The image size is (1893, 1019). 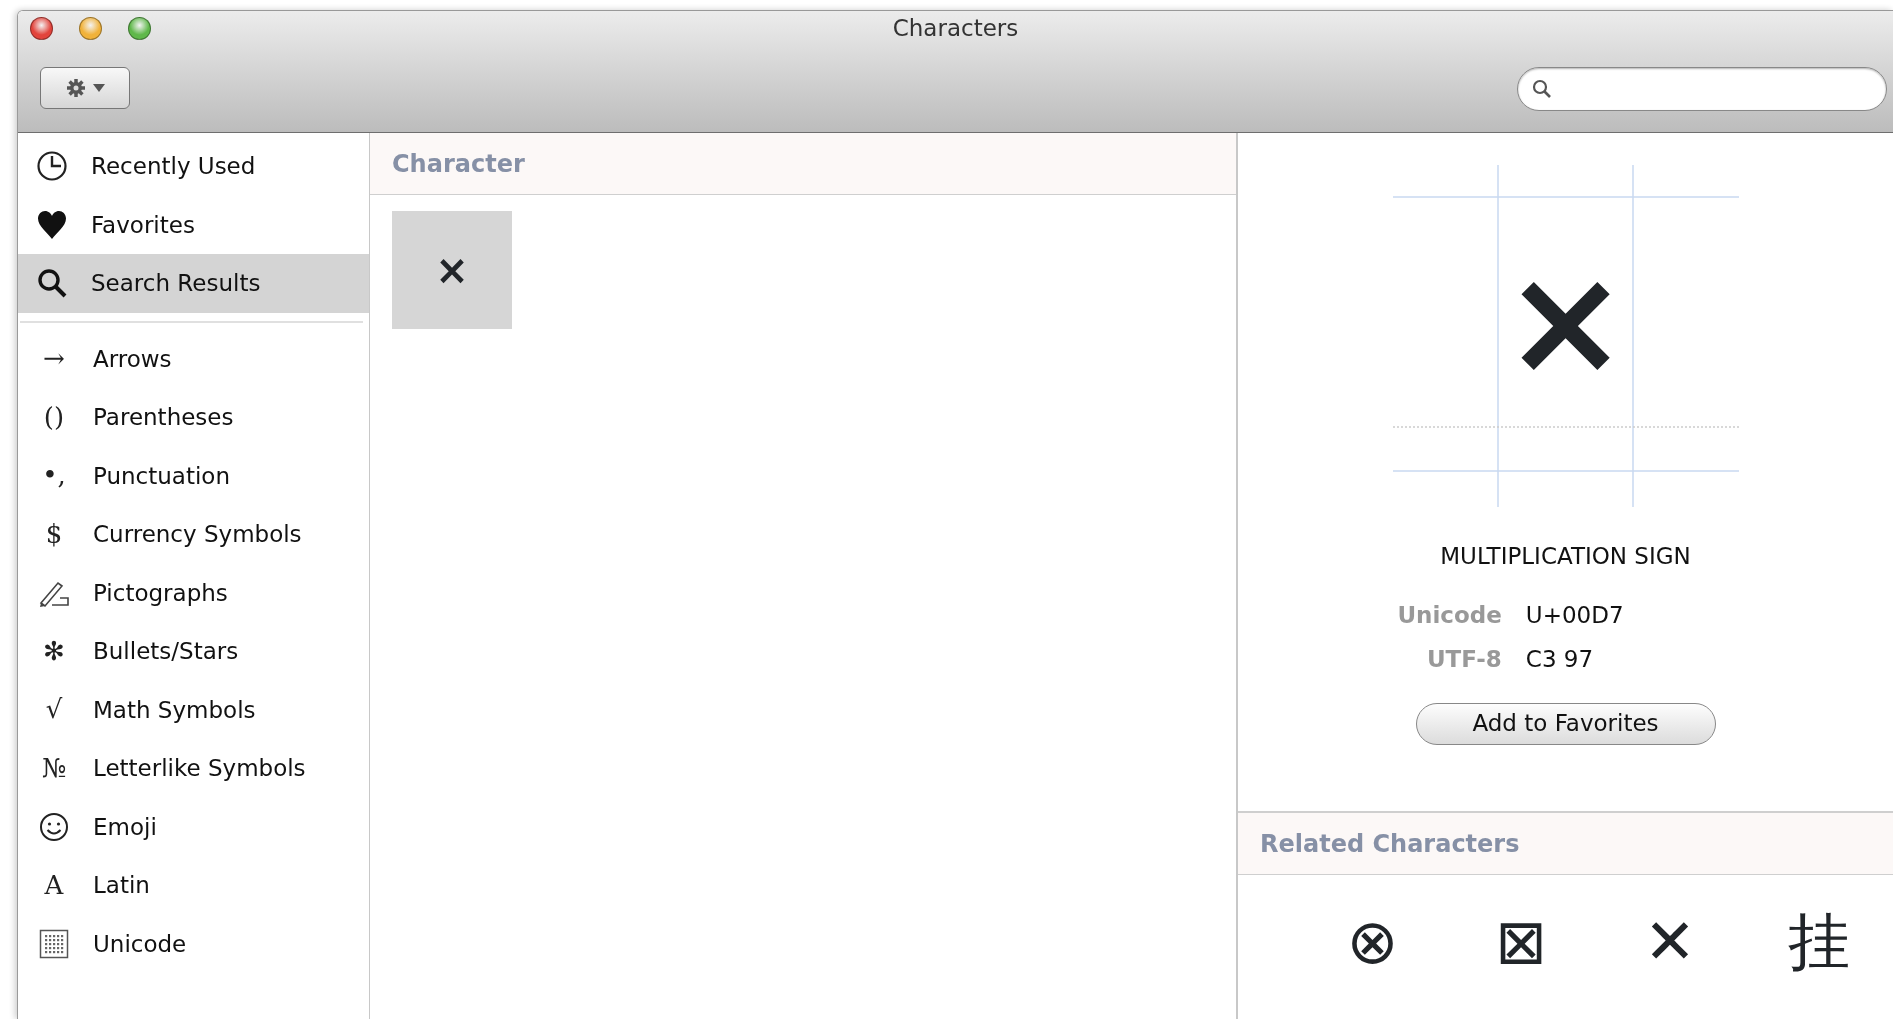 I want to click on glyph-icon: №, so click(x=54, y=768).